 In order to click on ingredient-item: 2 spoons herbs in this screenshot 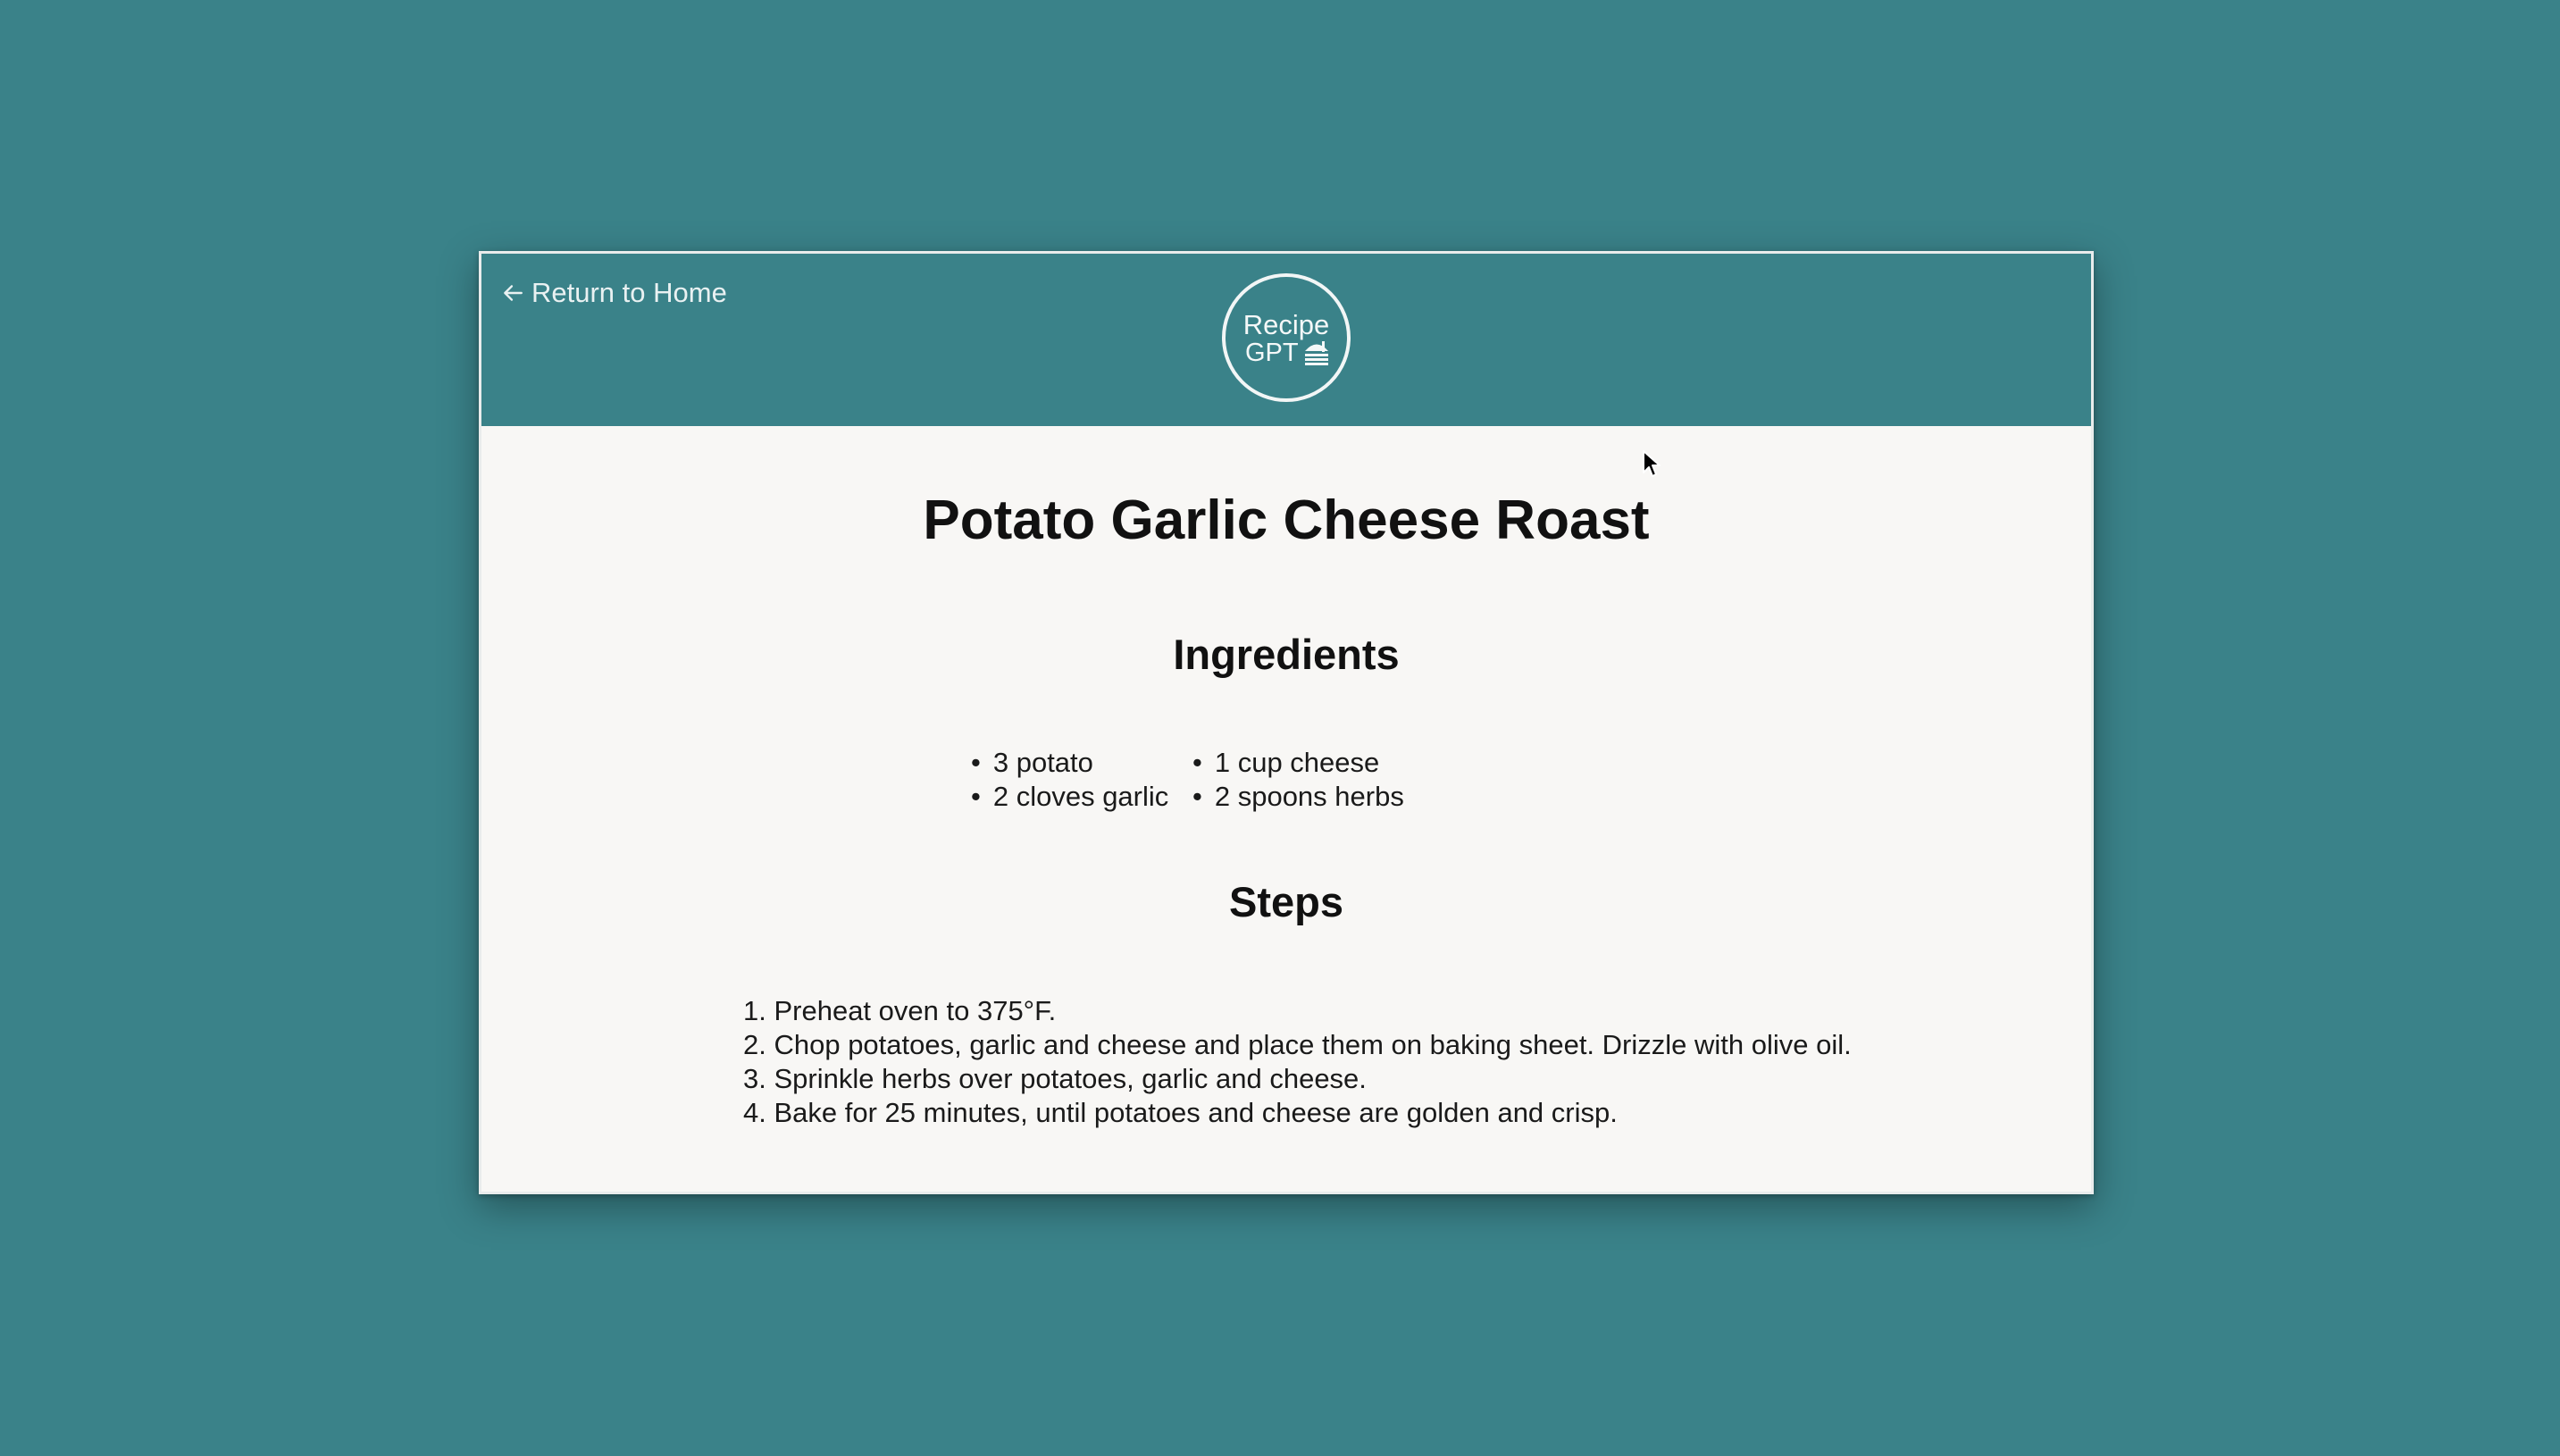, I will do `click(1309, 797)`.